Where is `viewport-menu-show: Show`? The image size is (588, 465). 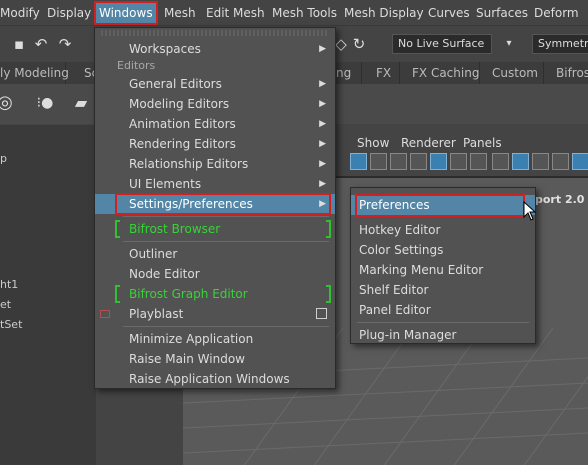 viewport-menu-show: Show is located at coordinates (373, 143).